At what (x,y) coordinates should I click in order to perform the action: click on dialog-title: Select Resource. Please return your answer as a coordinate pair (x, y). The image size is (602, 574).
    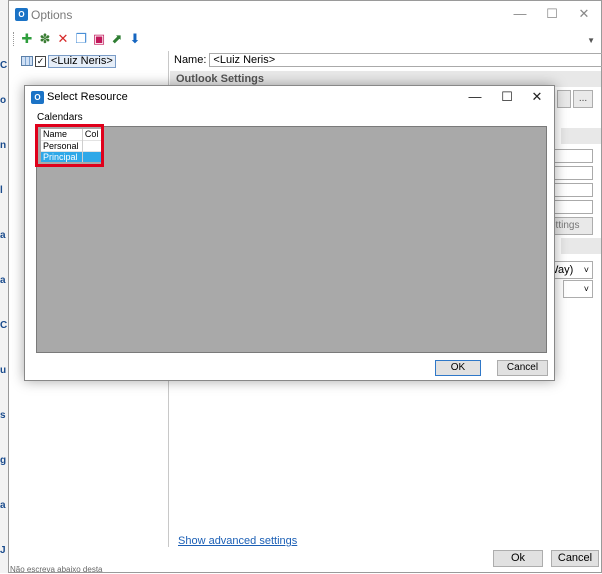
    Looking at the image, I should click on (87, 97).